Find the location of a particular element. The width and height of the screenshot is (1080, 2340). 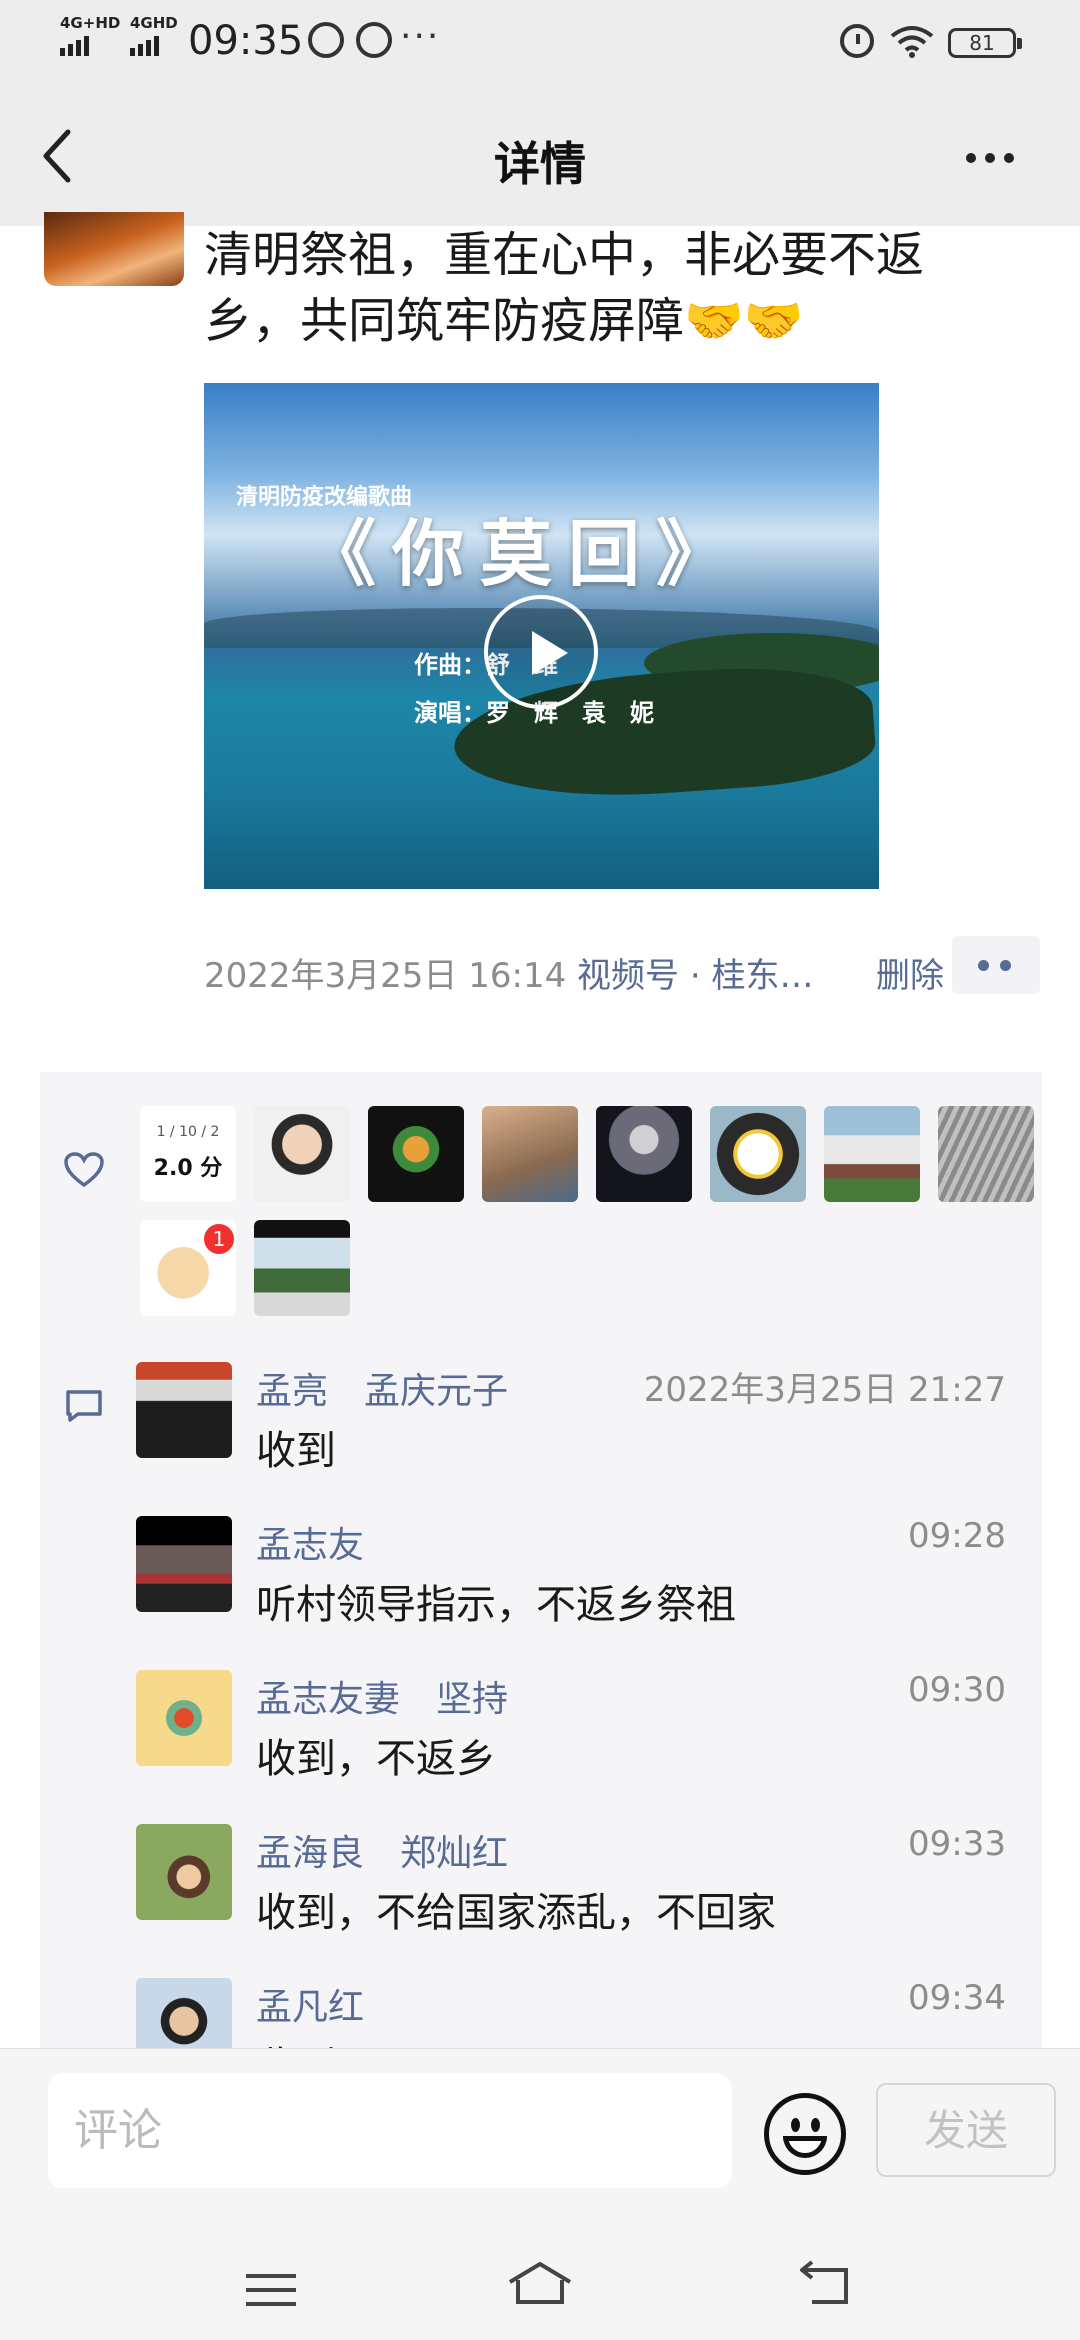

system-nav-bar is located at coordinates (540, 2264).